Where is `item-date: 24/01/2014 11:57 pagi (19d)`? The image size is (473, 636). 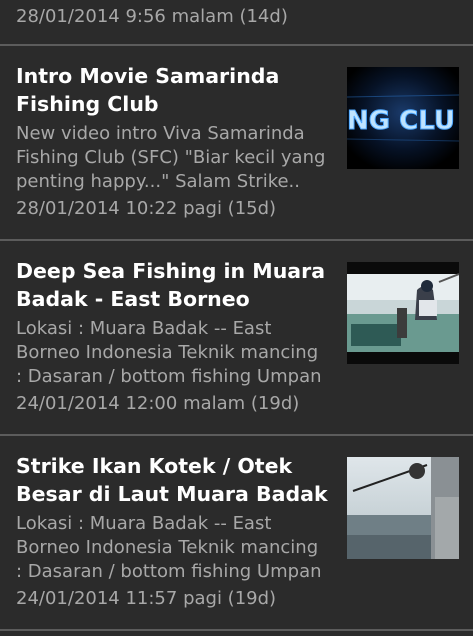
item-date: 24/01/2014 11:57 pagi (19d) is located at coordinates (146, 598).